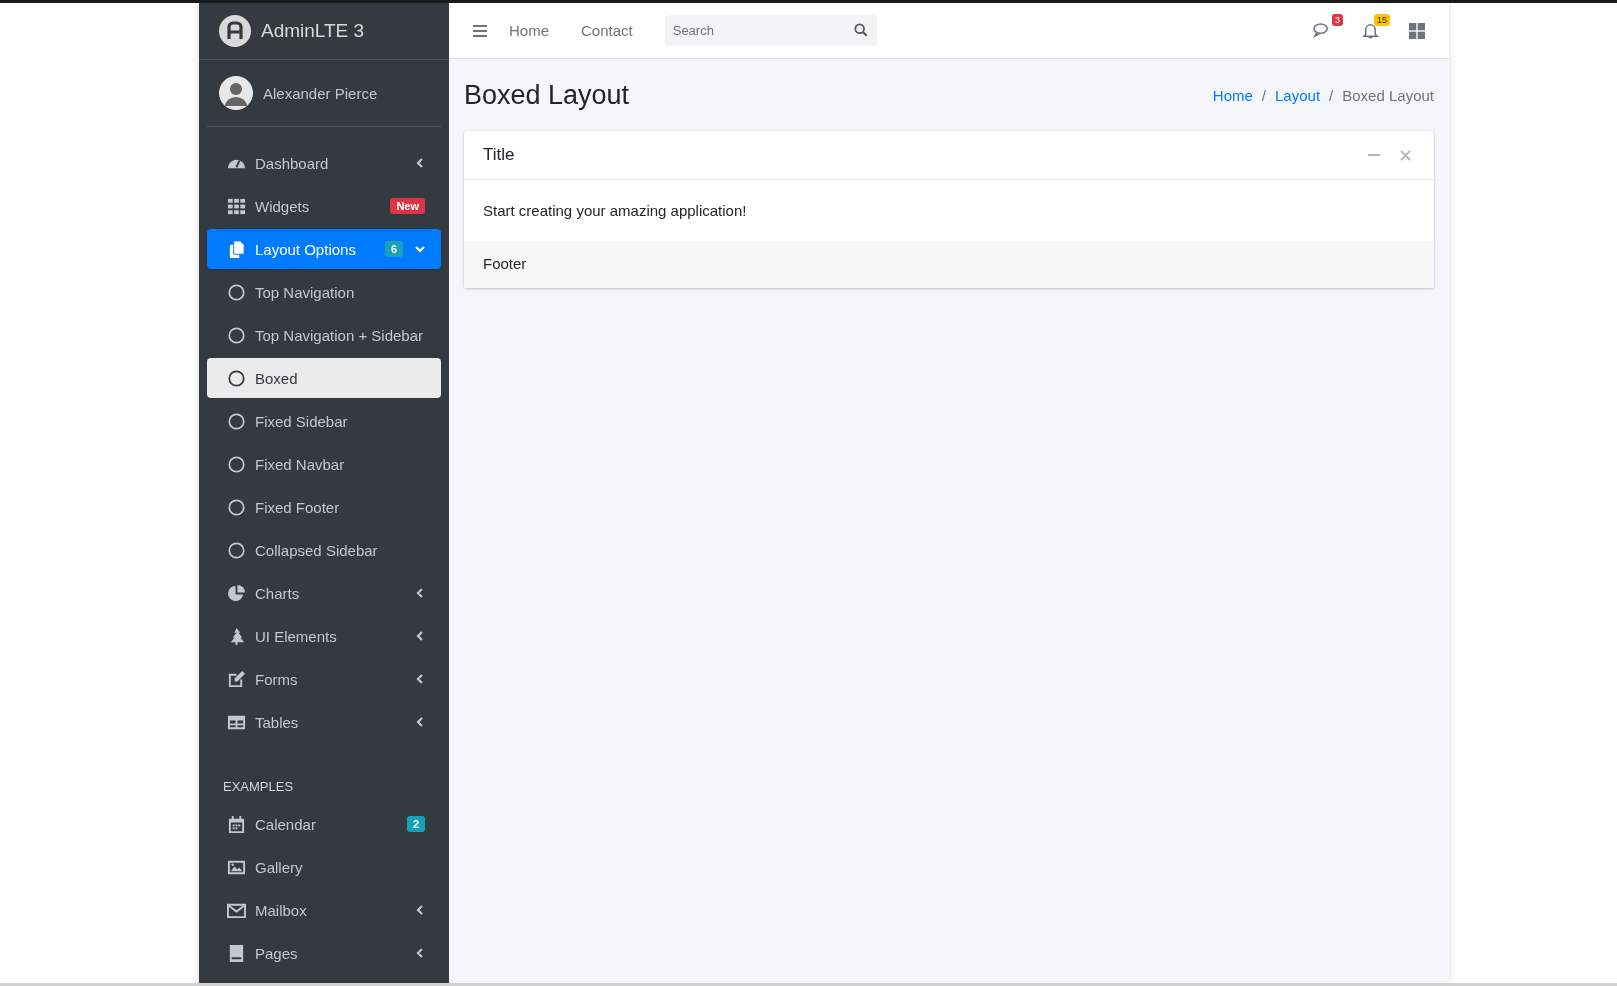 This screenshot has height=986, width=1617. I want to click on sidebar-item: Layout Options 6, so click(324, 249).